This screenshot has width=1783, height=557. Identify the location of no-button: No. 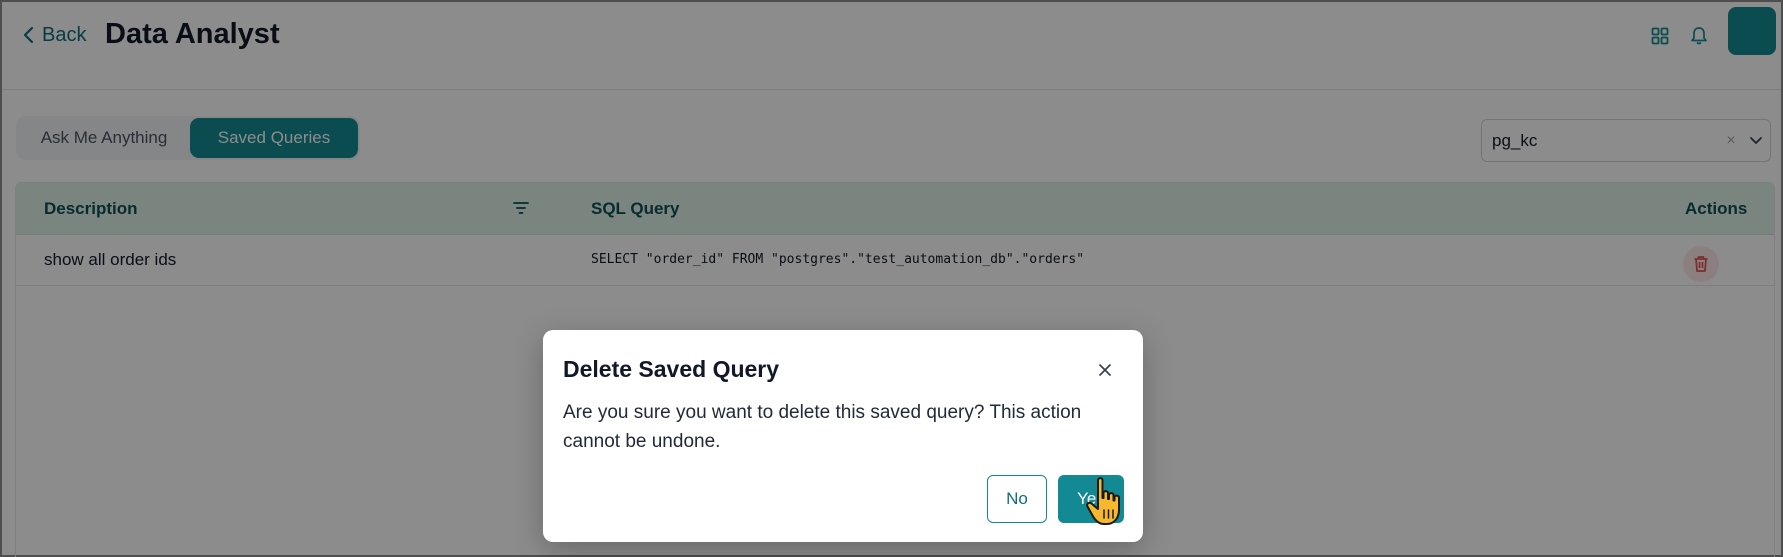
(1017, 499).